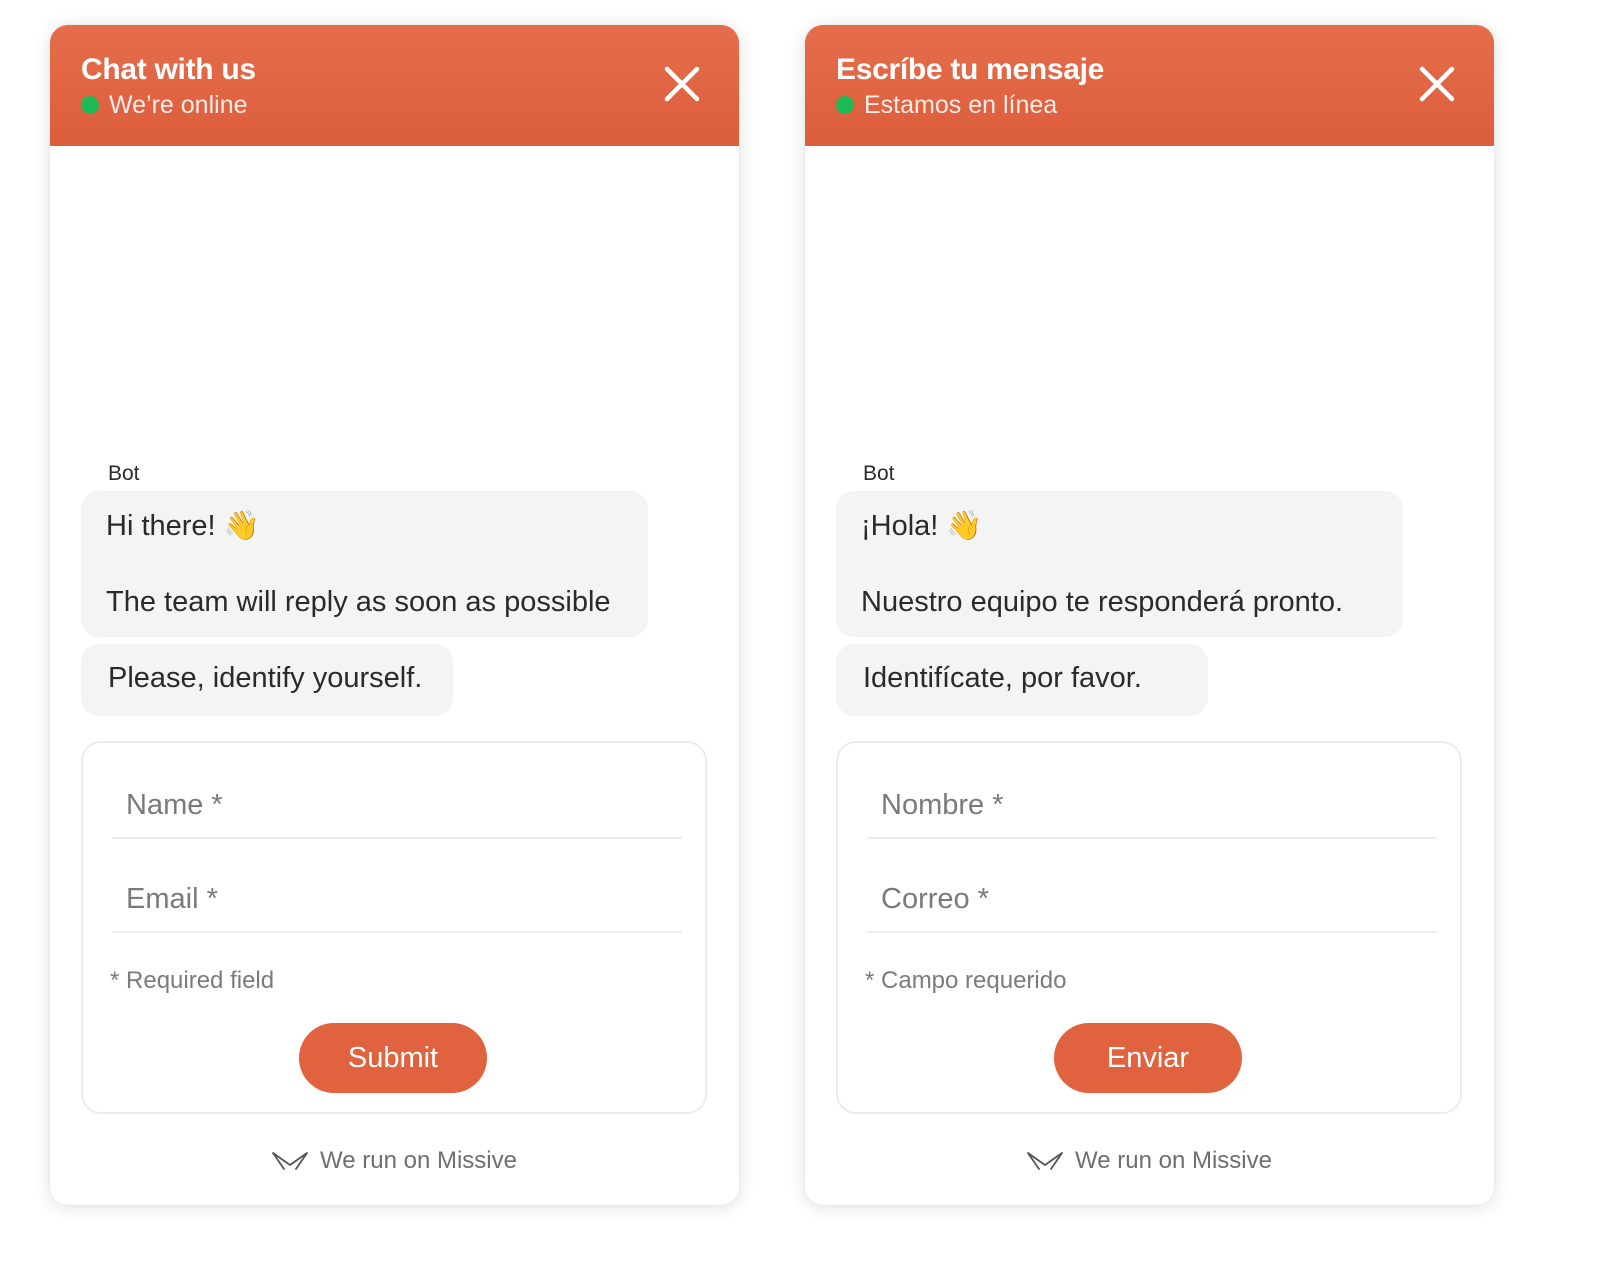 The width and height of the screenshot is (1597, 1275). Describe the element at coordinates (358, 602) in the screenshot. I see `reply-info-text: The team will reply as soon as possible` at that location.